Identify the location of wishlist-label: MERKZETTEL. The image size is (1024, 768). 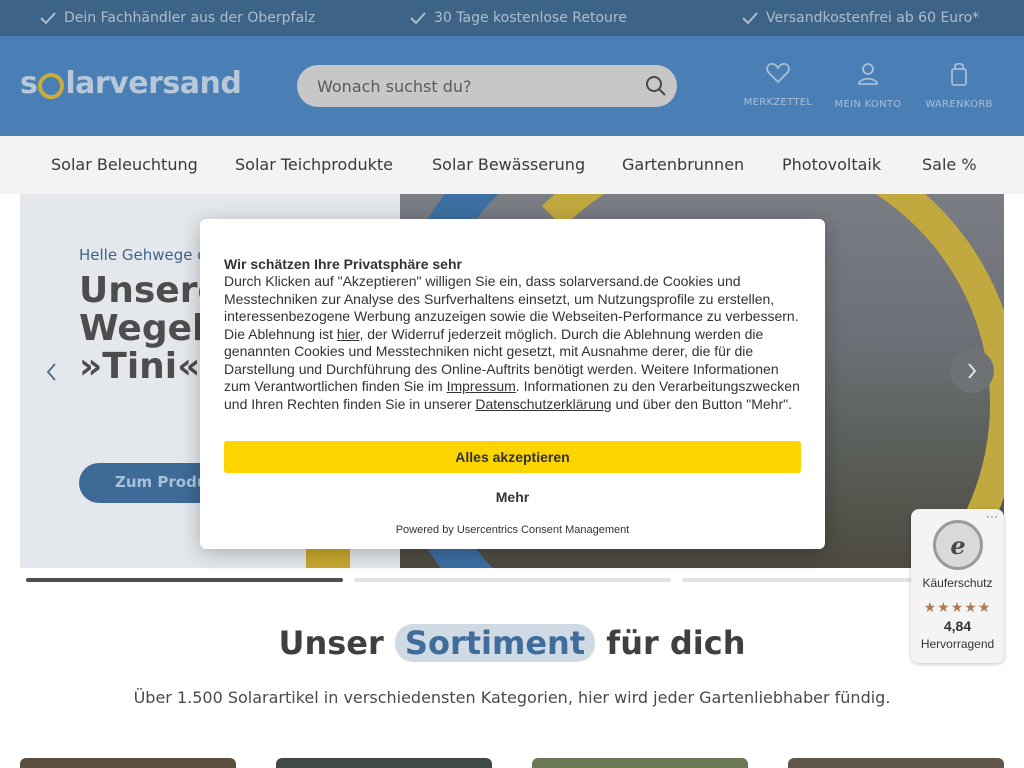
(778, 102).